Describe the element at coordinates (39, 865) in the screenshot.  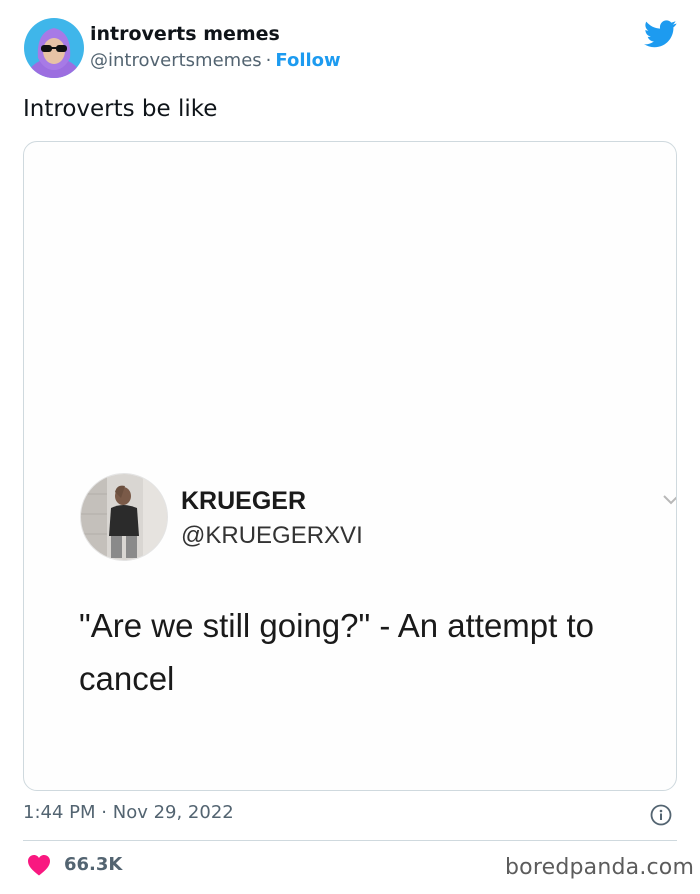
I see `heart-icon` at that location.